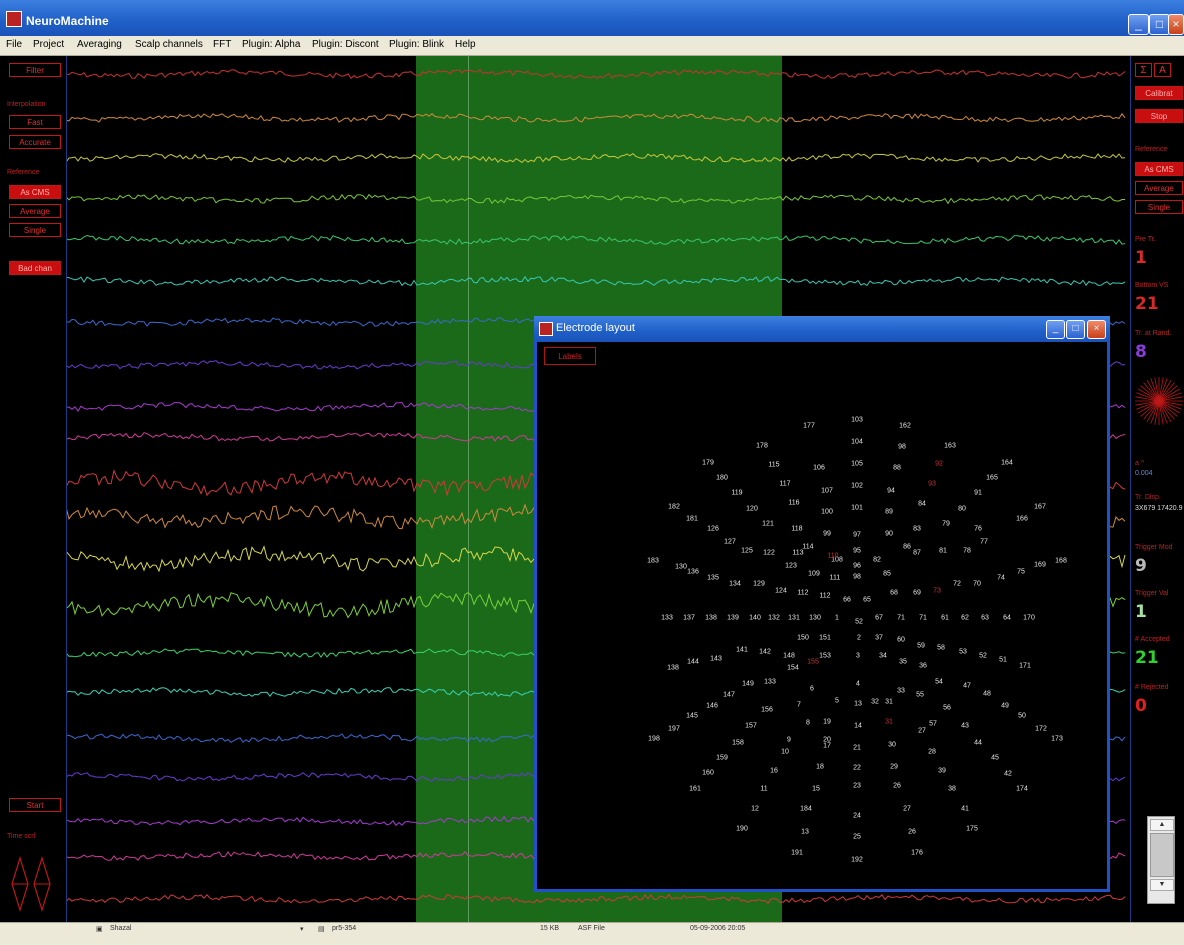  Describe the element at coordinates (302, 929) in the screenshot. I see `dropdown-icon: ▾` at that location.